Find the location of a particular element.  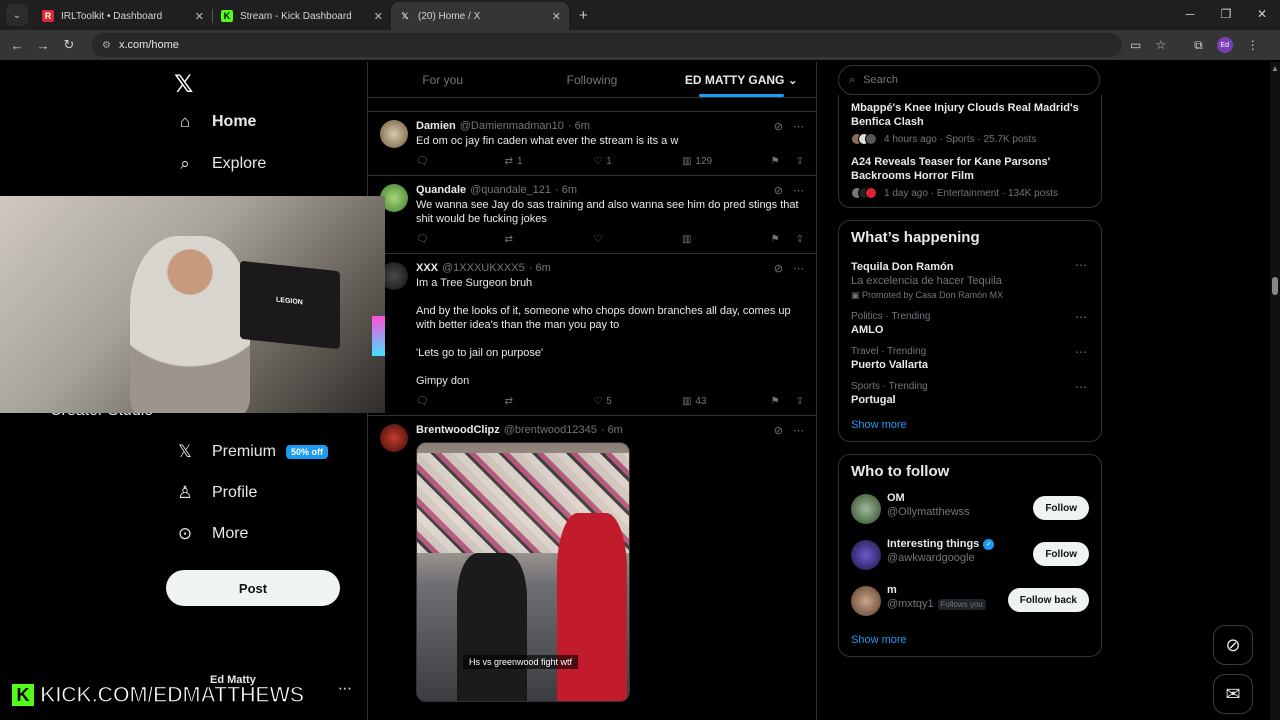

profile-avatar: Ed is located at coordinates (1224, 45).